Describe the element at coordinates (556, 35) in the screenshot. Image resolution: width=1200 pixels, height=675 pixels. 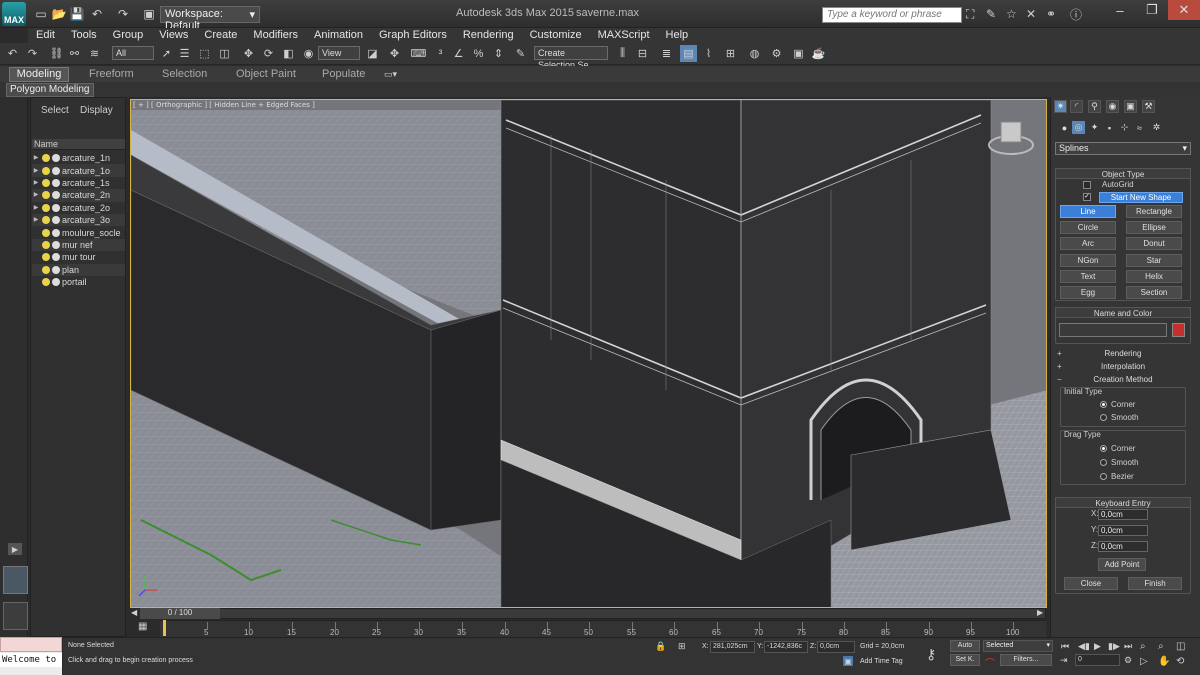
I see `menu-customize: Customize` at that location.